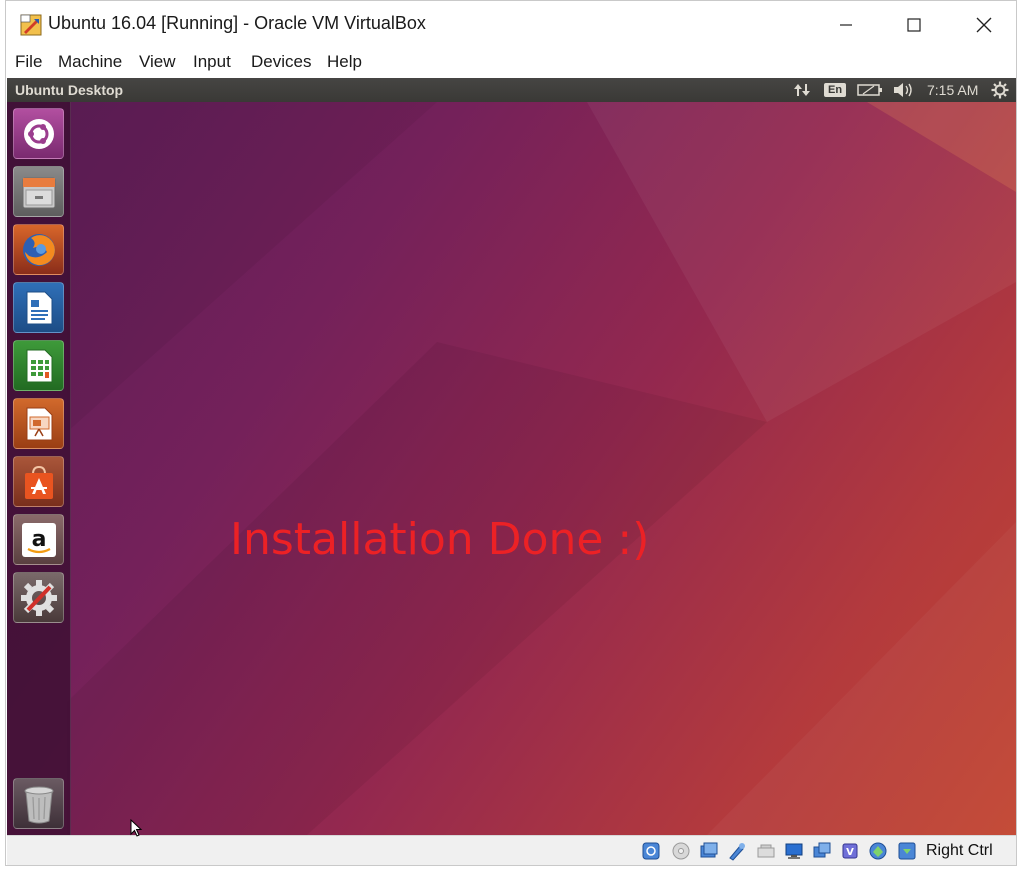  What do you see at coordinates (959, 850) in the screenshot?
I see `host-key-label: Right Ctrl` at bounding box center [959, 850].